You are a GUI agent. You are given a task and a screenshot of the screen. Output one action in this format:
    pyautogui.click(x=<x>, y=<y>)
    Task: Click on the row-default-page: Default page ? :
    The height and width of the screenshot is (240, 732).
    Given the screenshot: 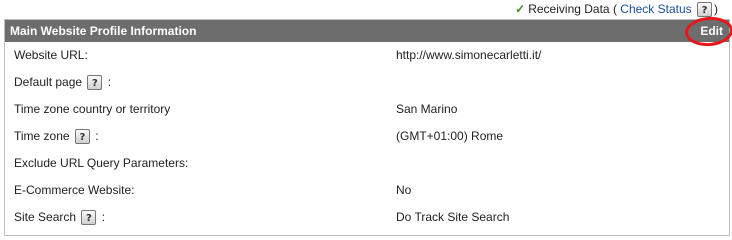 What is the action you would take?
    pyautogui.click(x=367, y=82)
    